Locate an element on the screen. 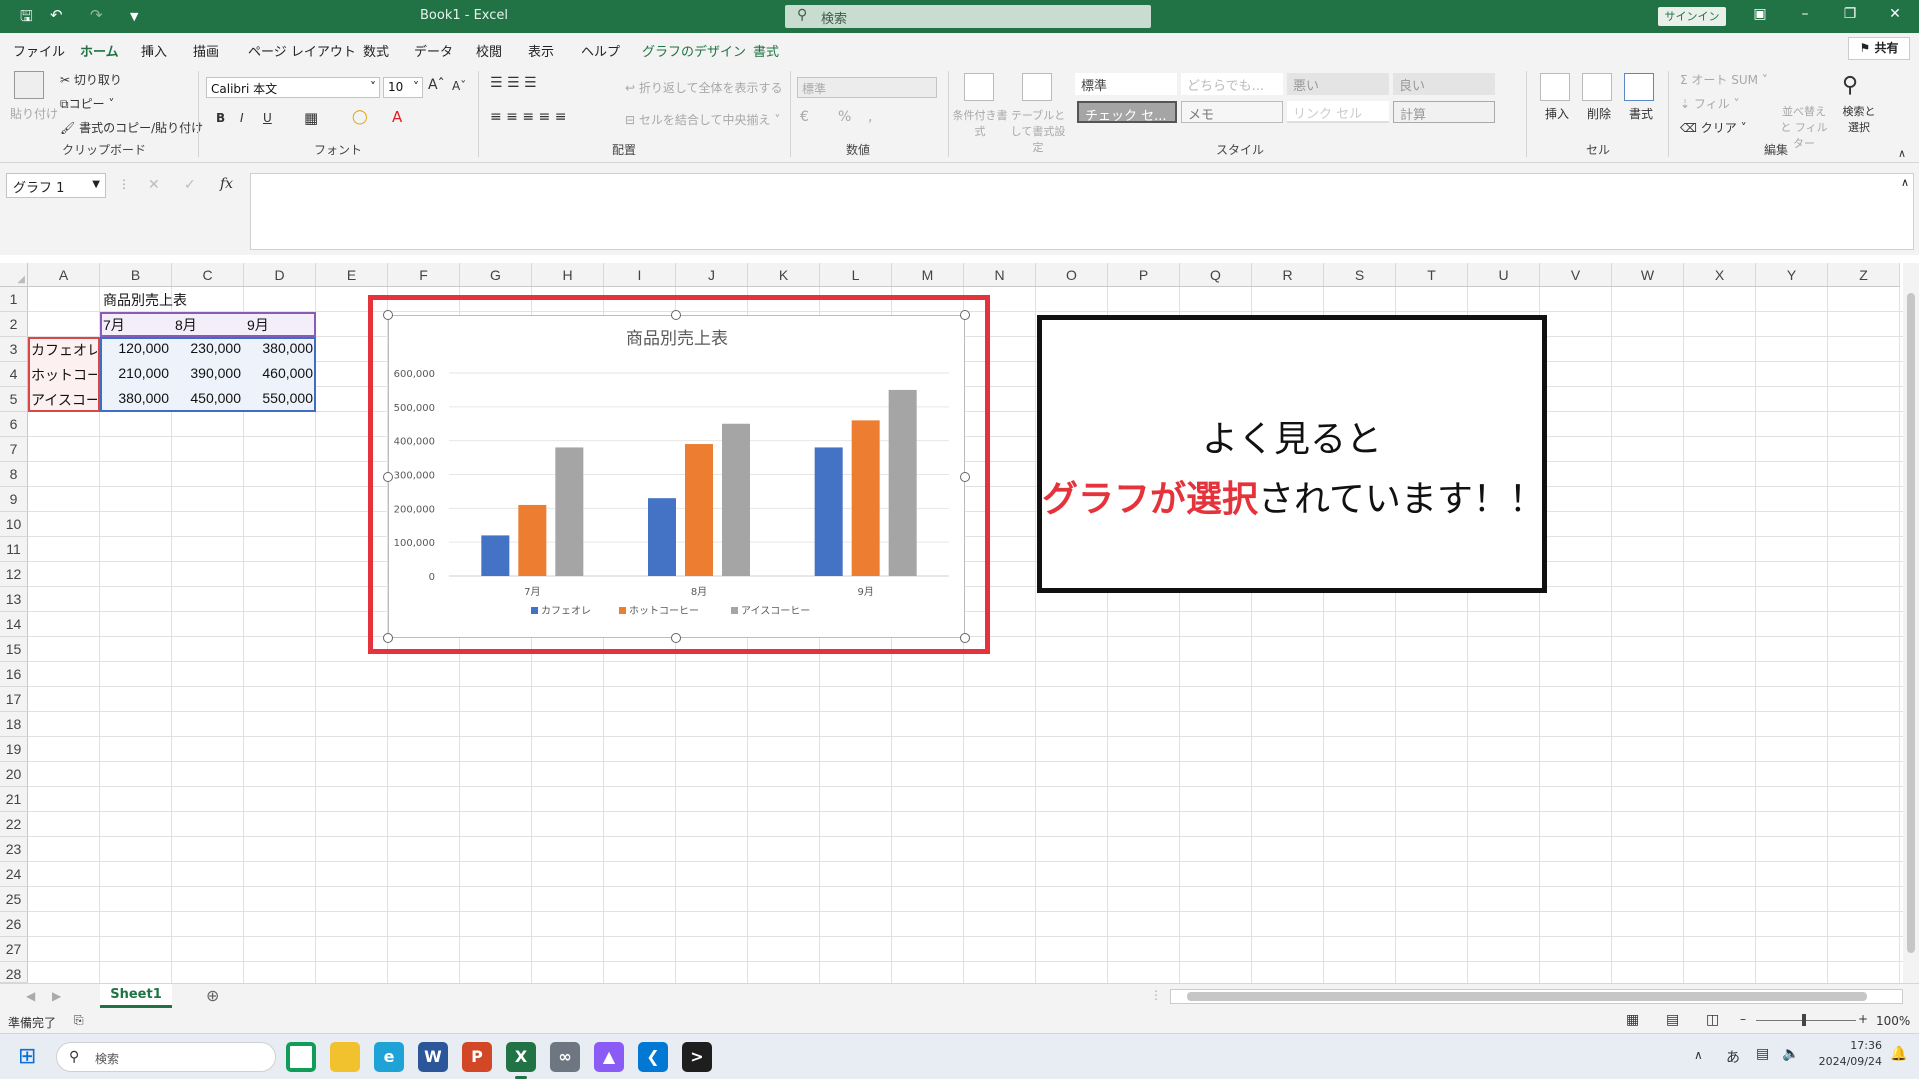  format-painter-button: 🖌 書式のコピー/貼り付け is located at coordinates (131, 127).